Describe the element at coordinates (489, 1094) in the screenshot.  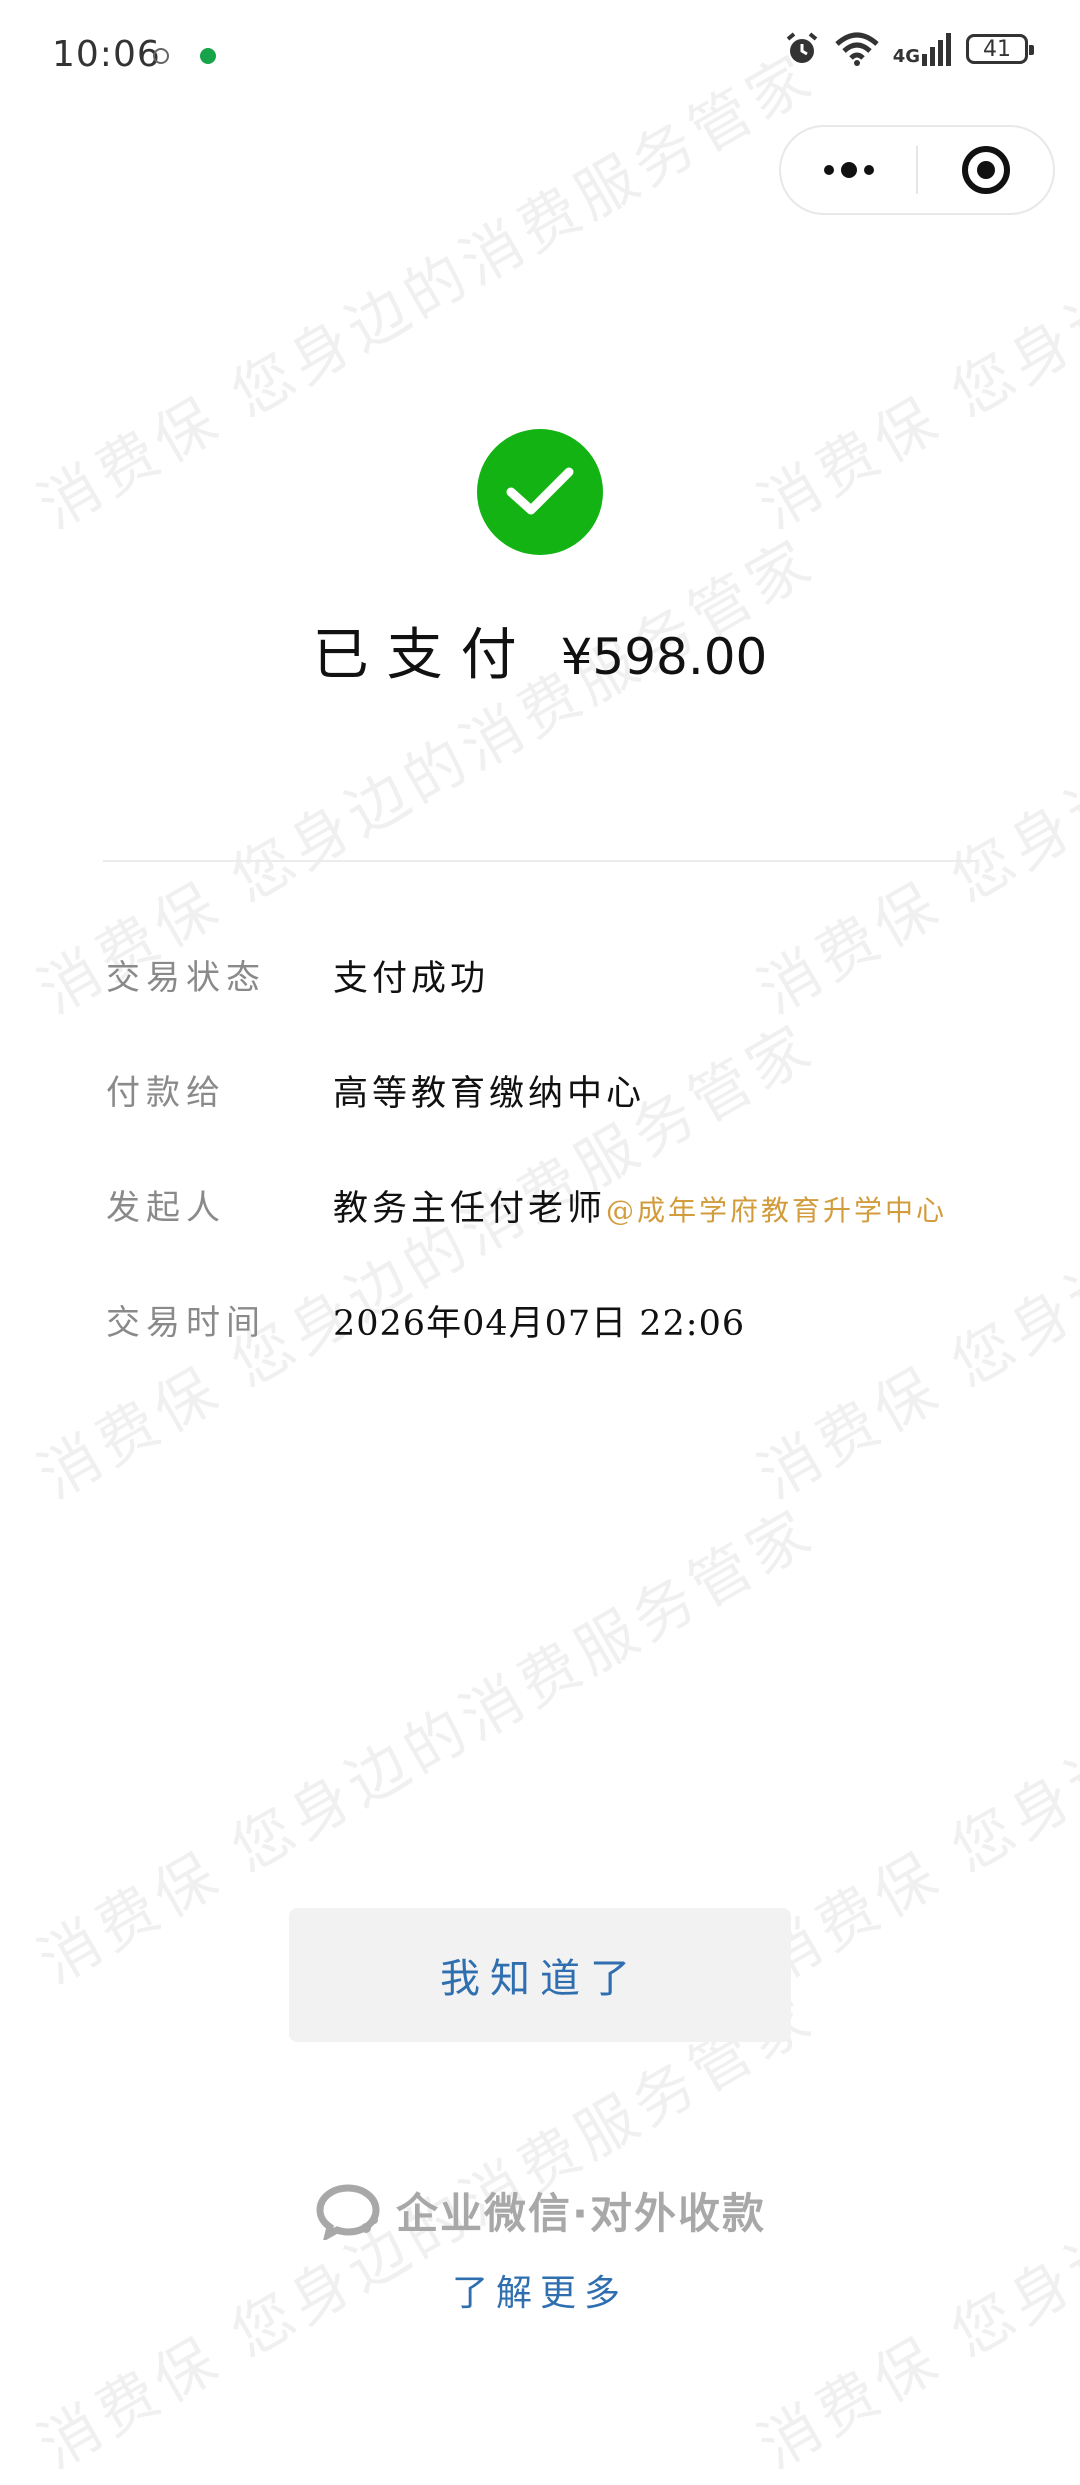
I see `payee-value: 高等教育缴纳中心` at that location.